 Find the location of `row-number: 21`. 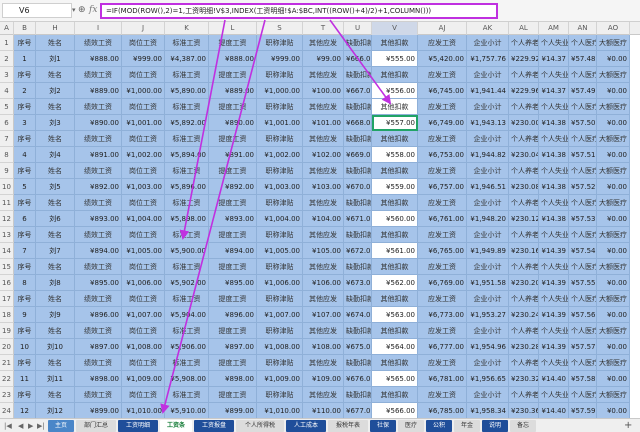

row-number: 21 is located at coordinates (7, 363).